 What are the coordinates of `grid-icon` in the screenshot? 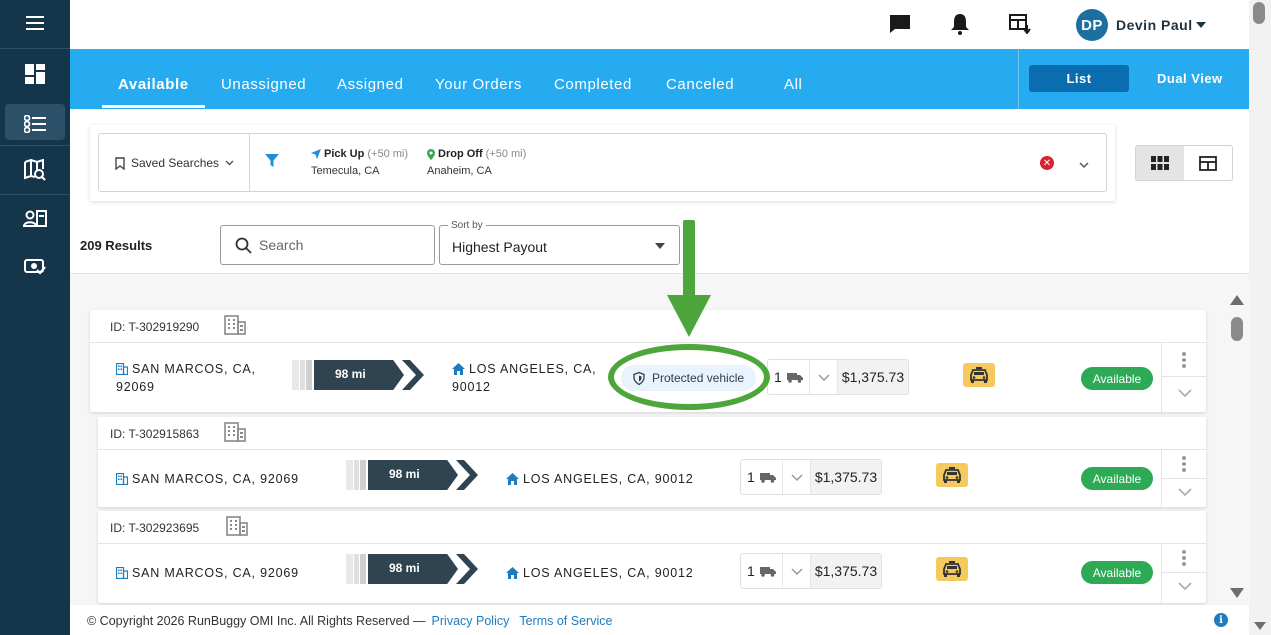 It's located at (1160, 163).